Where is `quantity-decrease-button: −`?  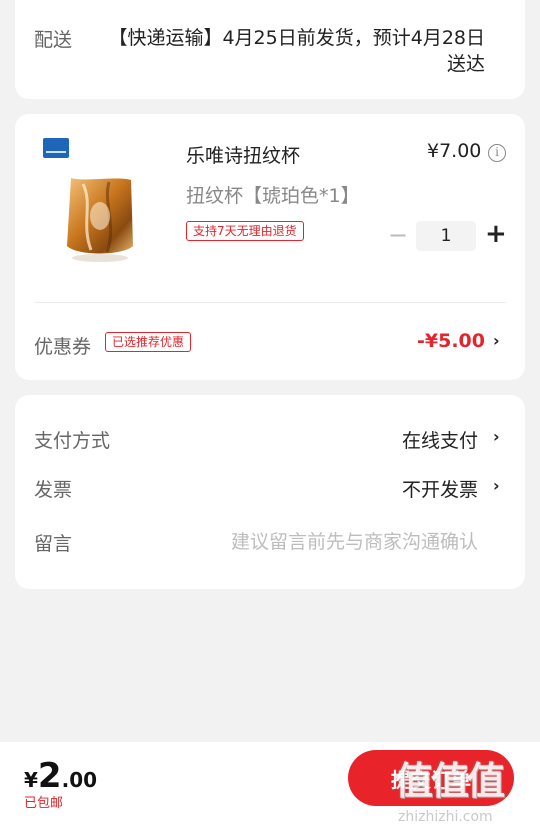
quantity-decrease-button: − is located at coordinates (398, 235).